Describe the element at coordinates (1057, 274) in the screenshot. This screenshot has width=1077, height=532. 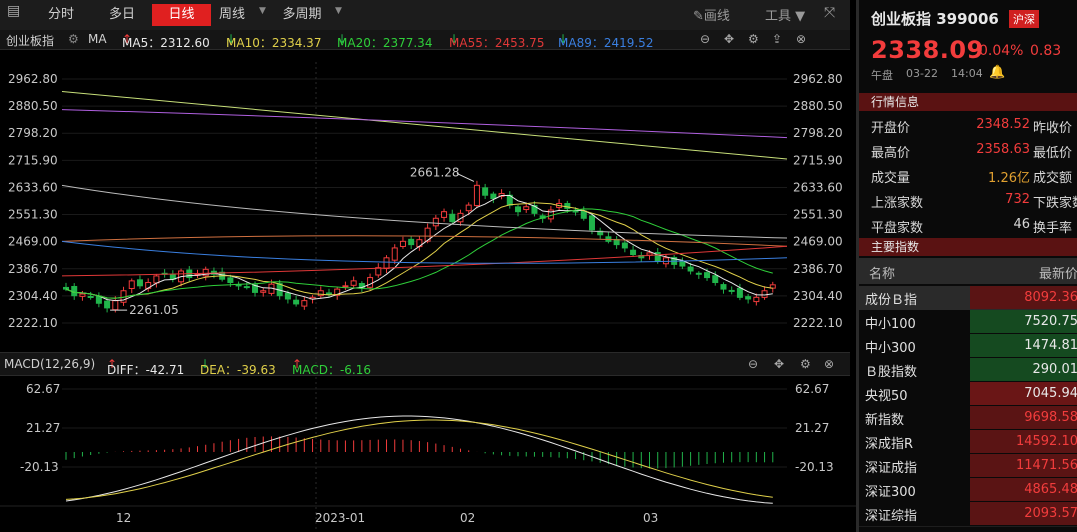
I see `col-price: 最新价` at that location.